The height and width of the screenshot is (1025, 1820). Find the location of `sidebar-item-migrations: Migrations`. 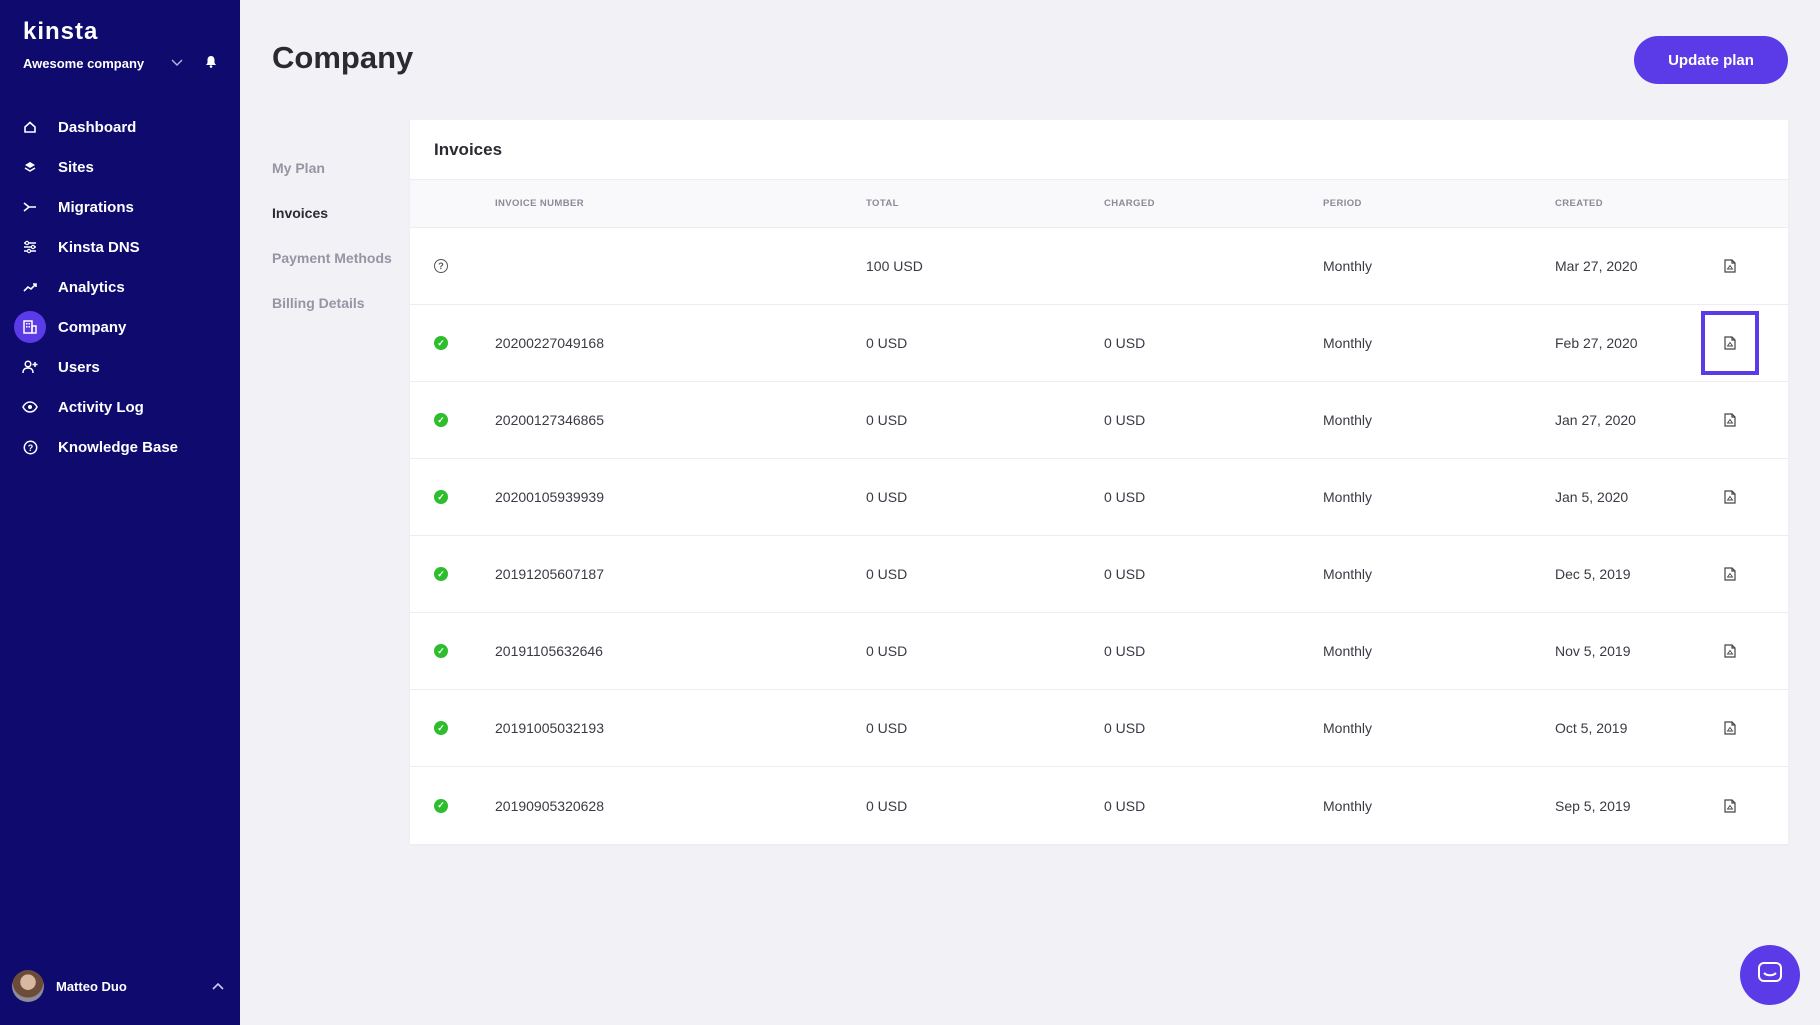

sidebar-item-migrations: Migrations is located at coordinates (120, 207).